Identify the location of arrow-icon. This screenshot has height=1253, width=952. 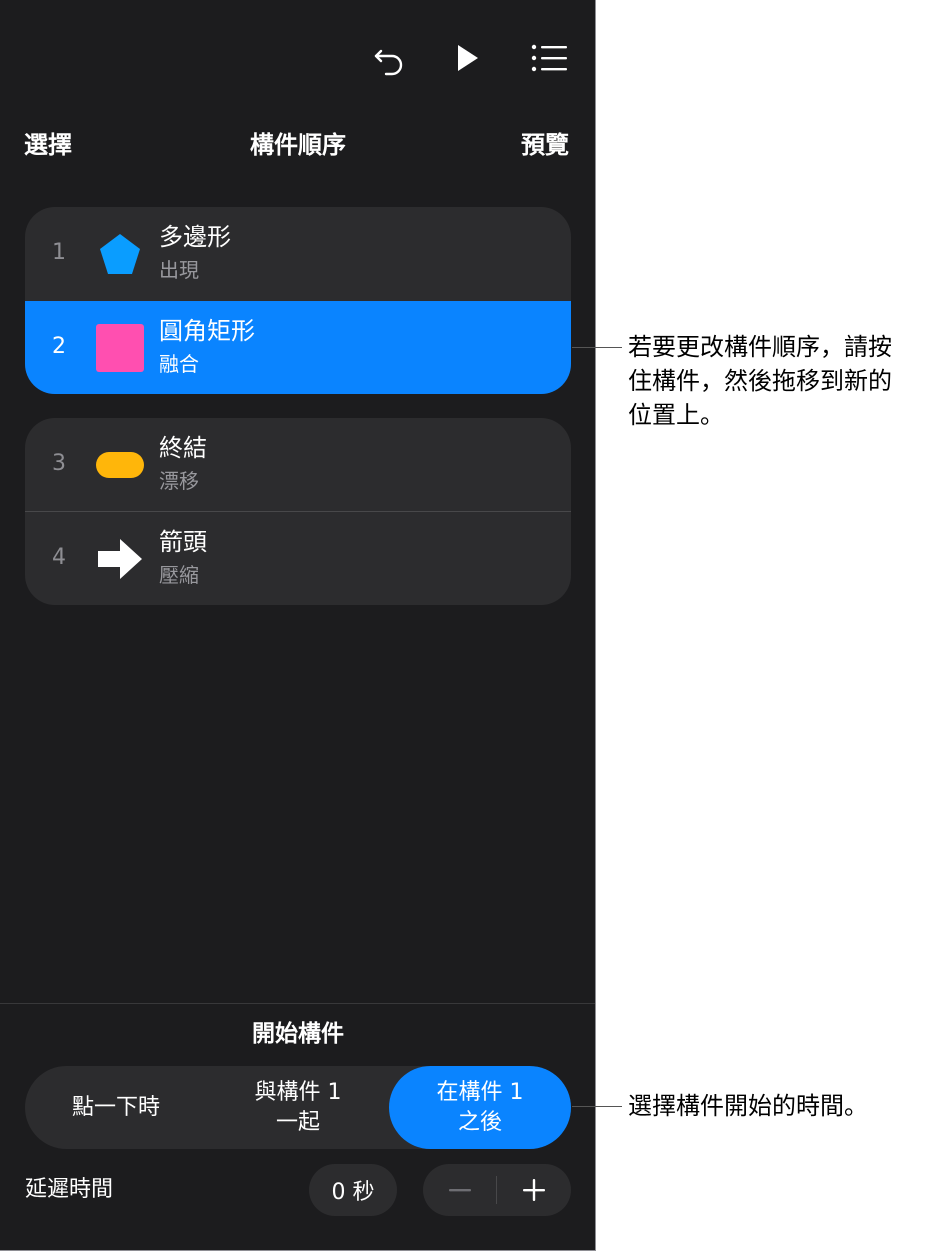
(120, 559).